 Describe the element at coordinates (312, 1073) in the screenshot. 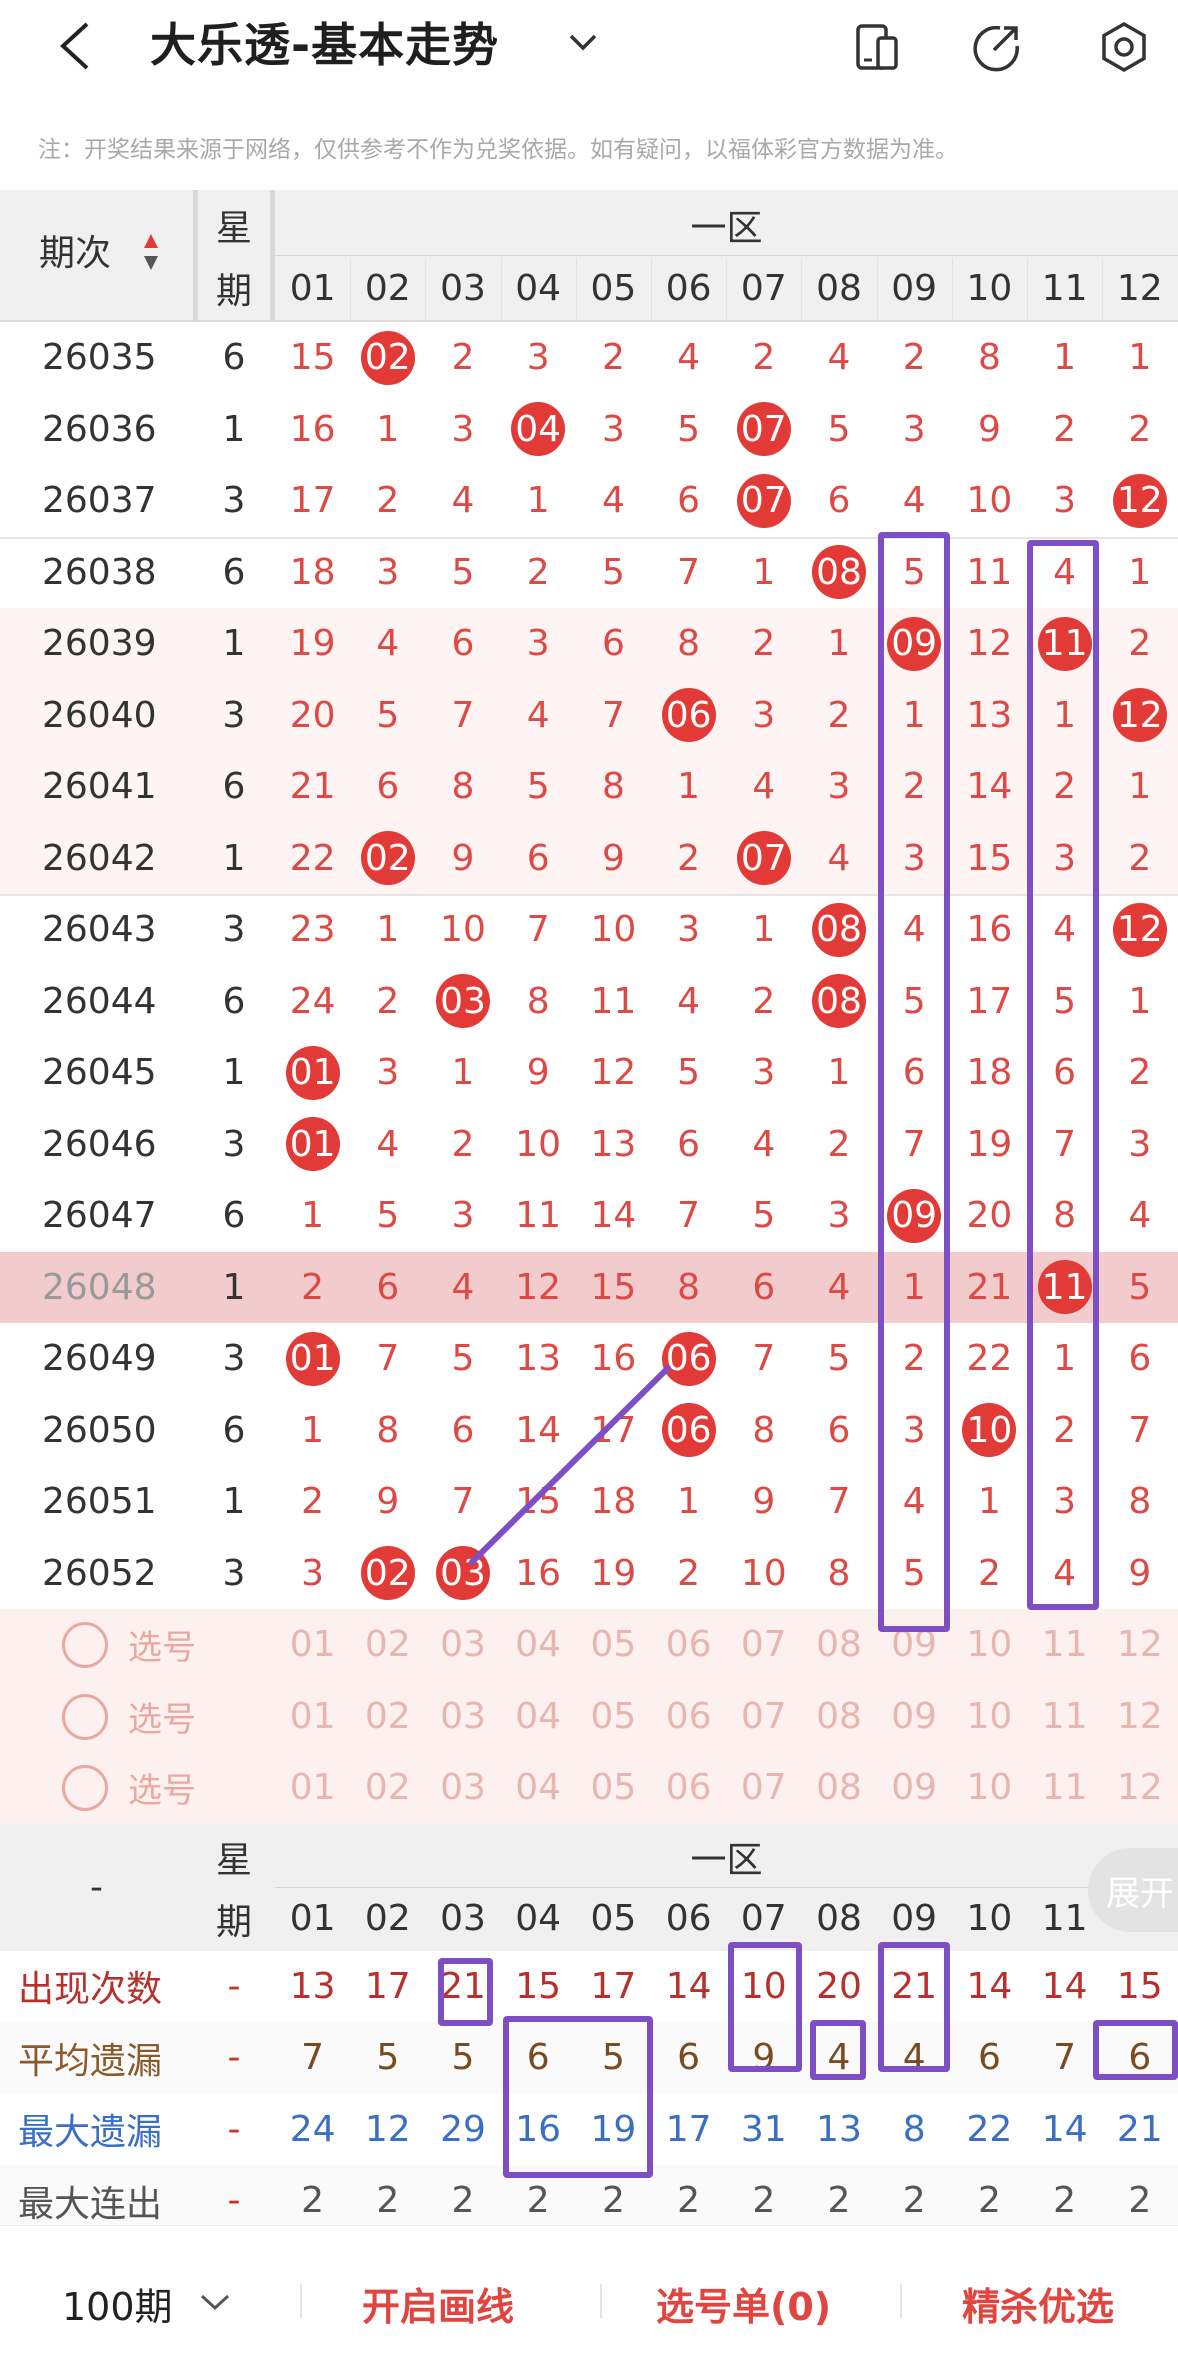

I see `number-cell: 01` at that location.